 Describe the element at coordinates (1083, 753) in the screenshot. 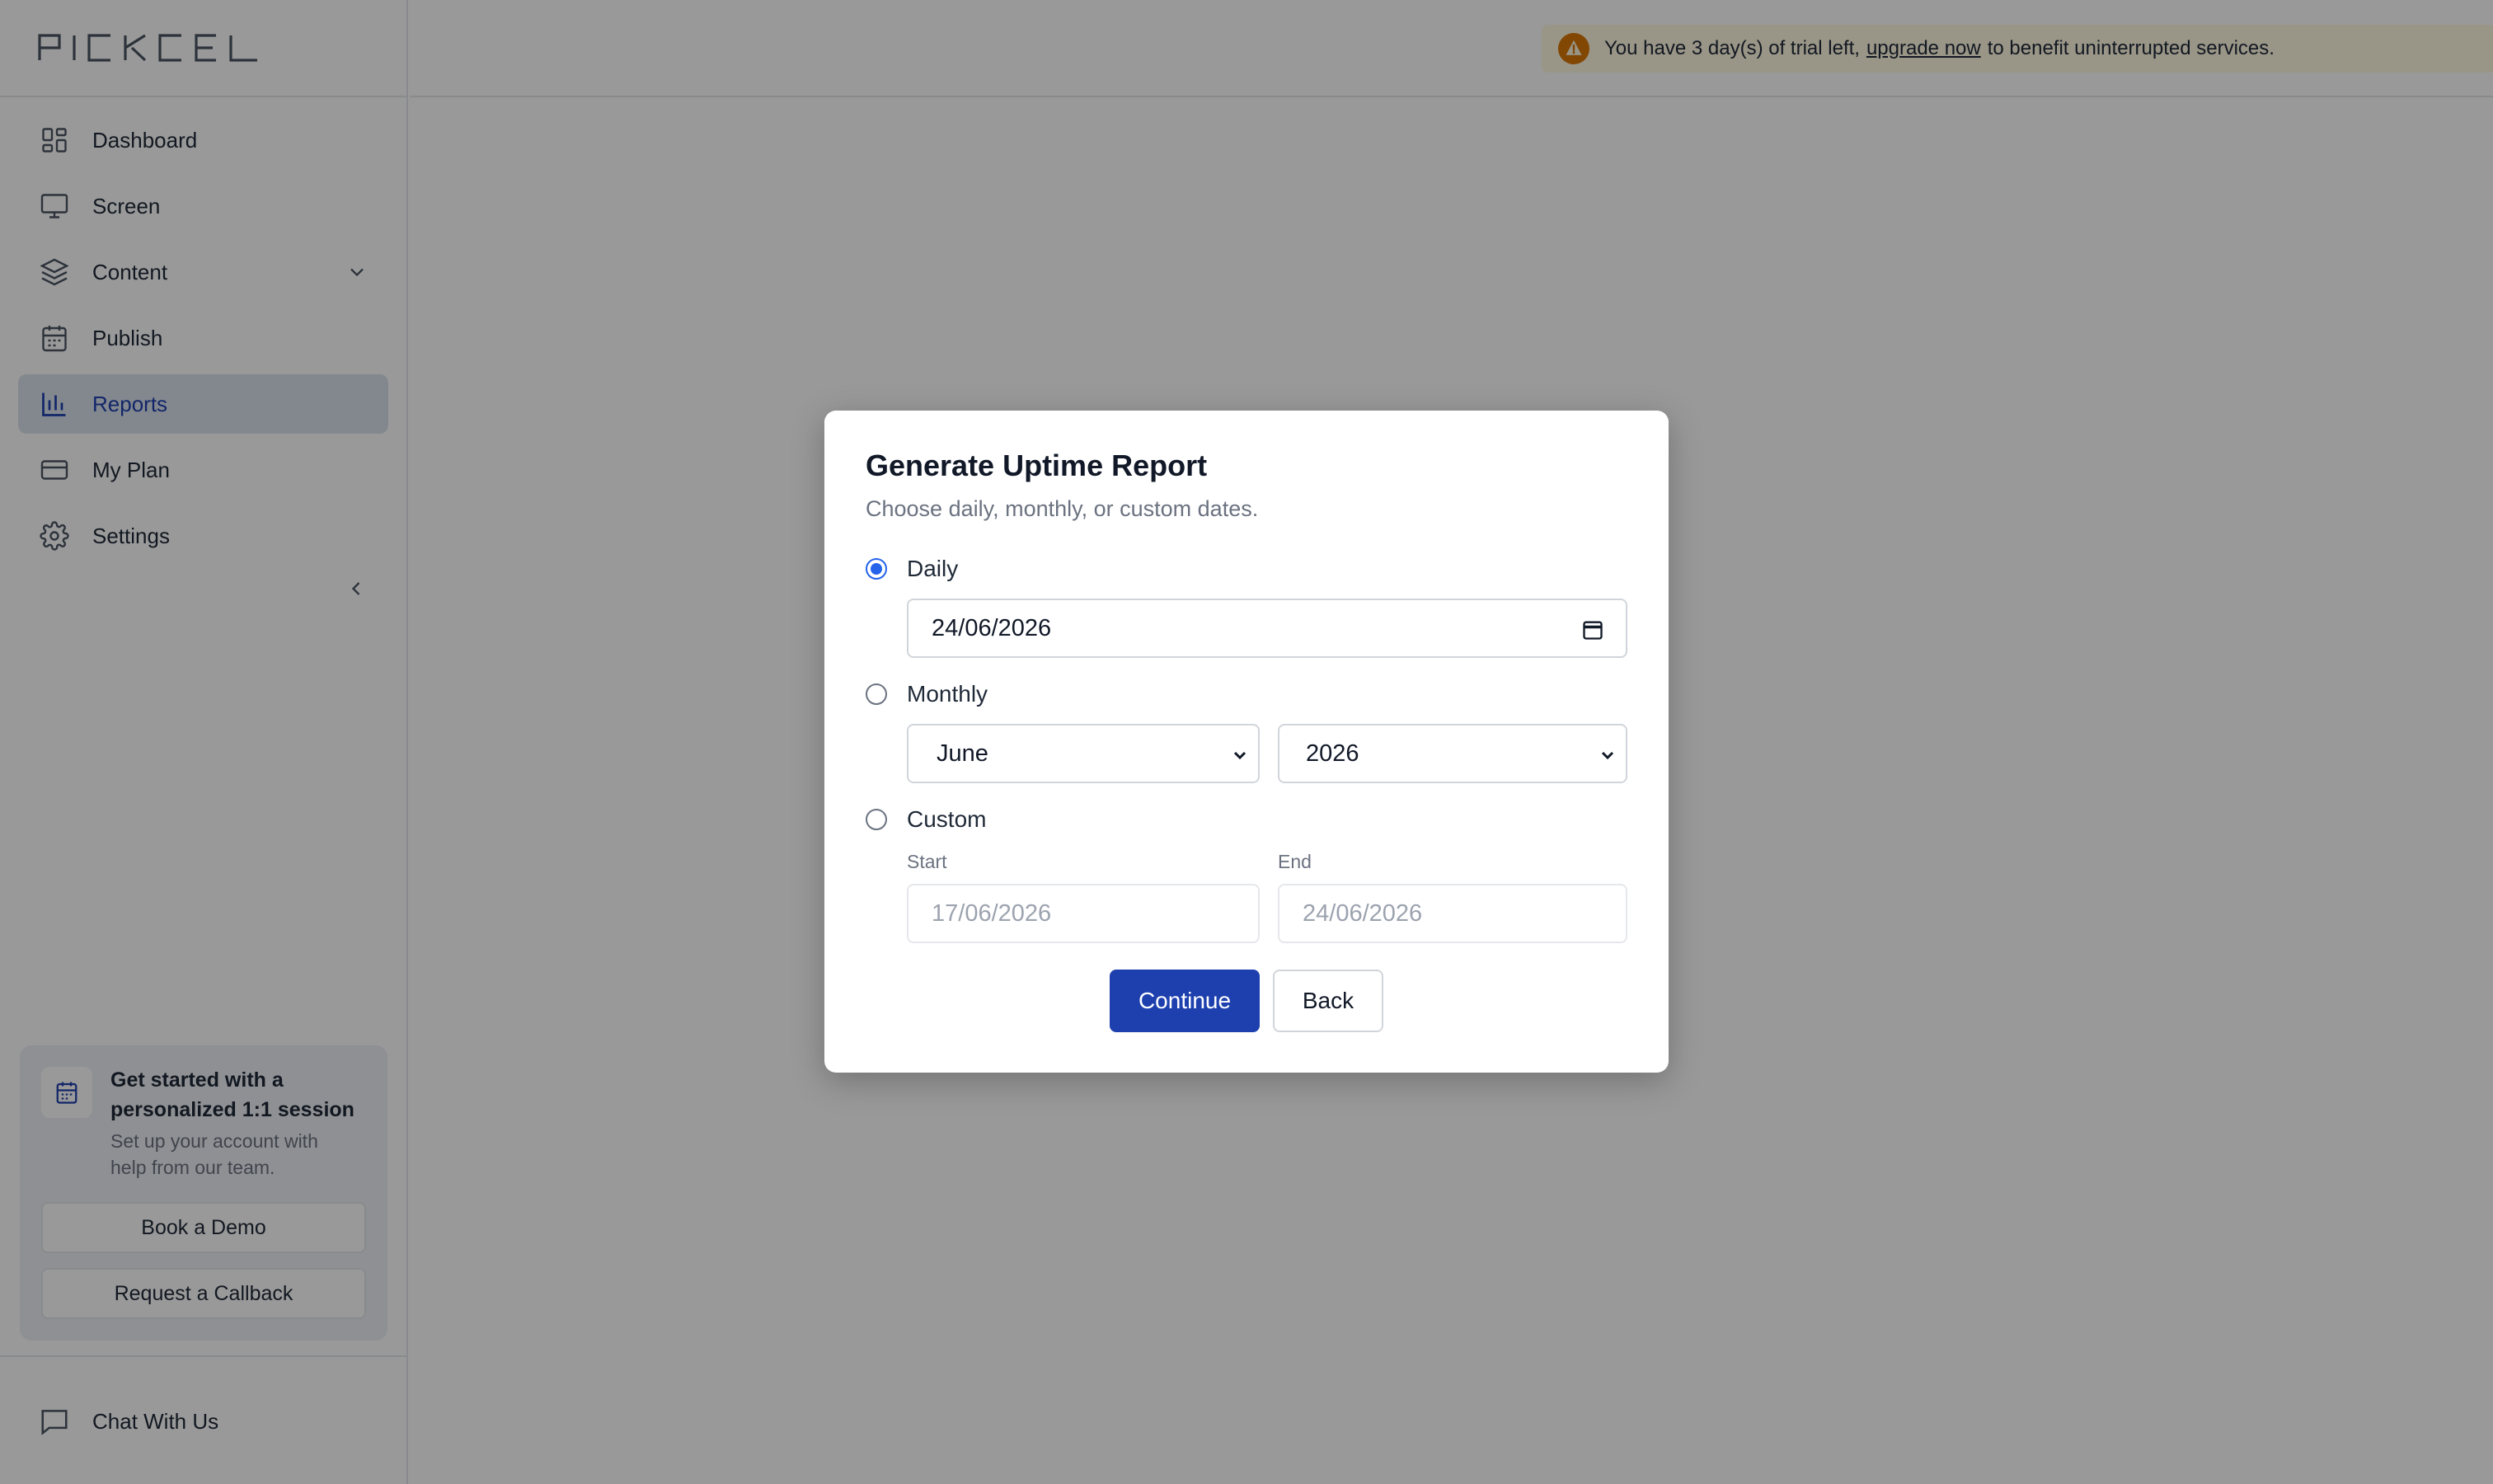

I see `month-select: June` at that location.